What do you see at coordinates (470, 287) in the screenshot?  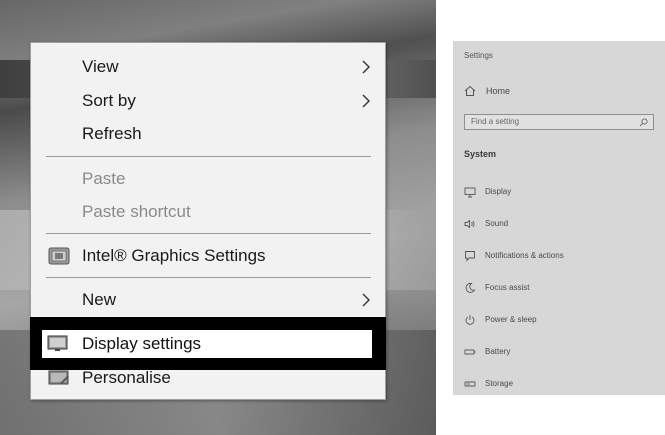 I see `moon-icon` at bounding box center [470, 287].